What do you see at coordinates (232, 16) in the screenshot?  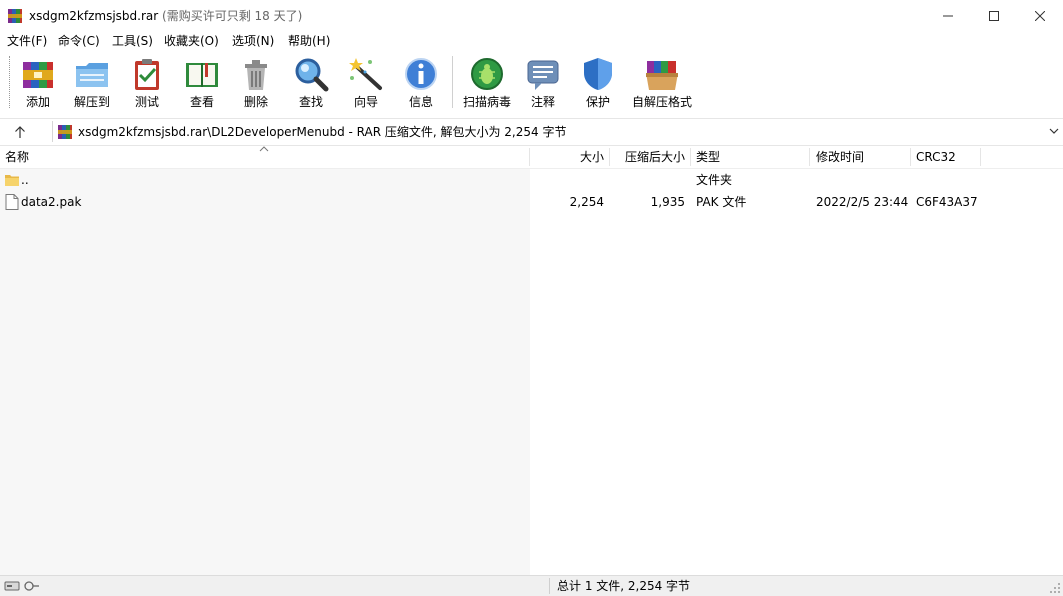 I see `window-title-license: (需购买许可只剩 18 天了)` at bounding box center [232, 16].